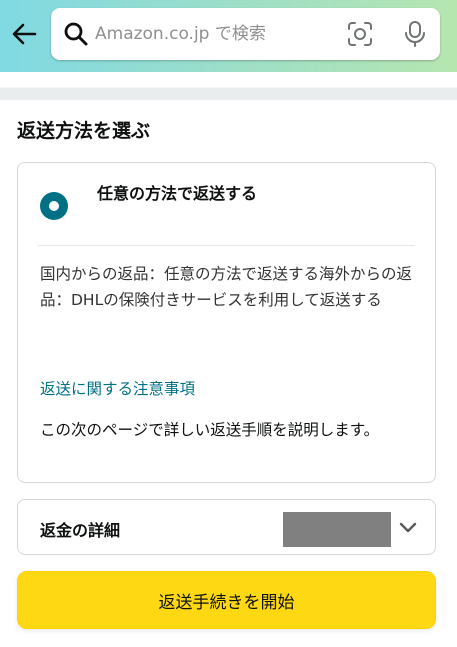 This screenshot has height=647, width=457. What do you see at coordinates (360, 34) in the screenshot?
I see `camera-icon` at bounding box center [360, 34].